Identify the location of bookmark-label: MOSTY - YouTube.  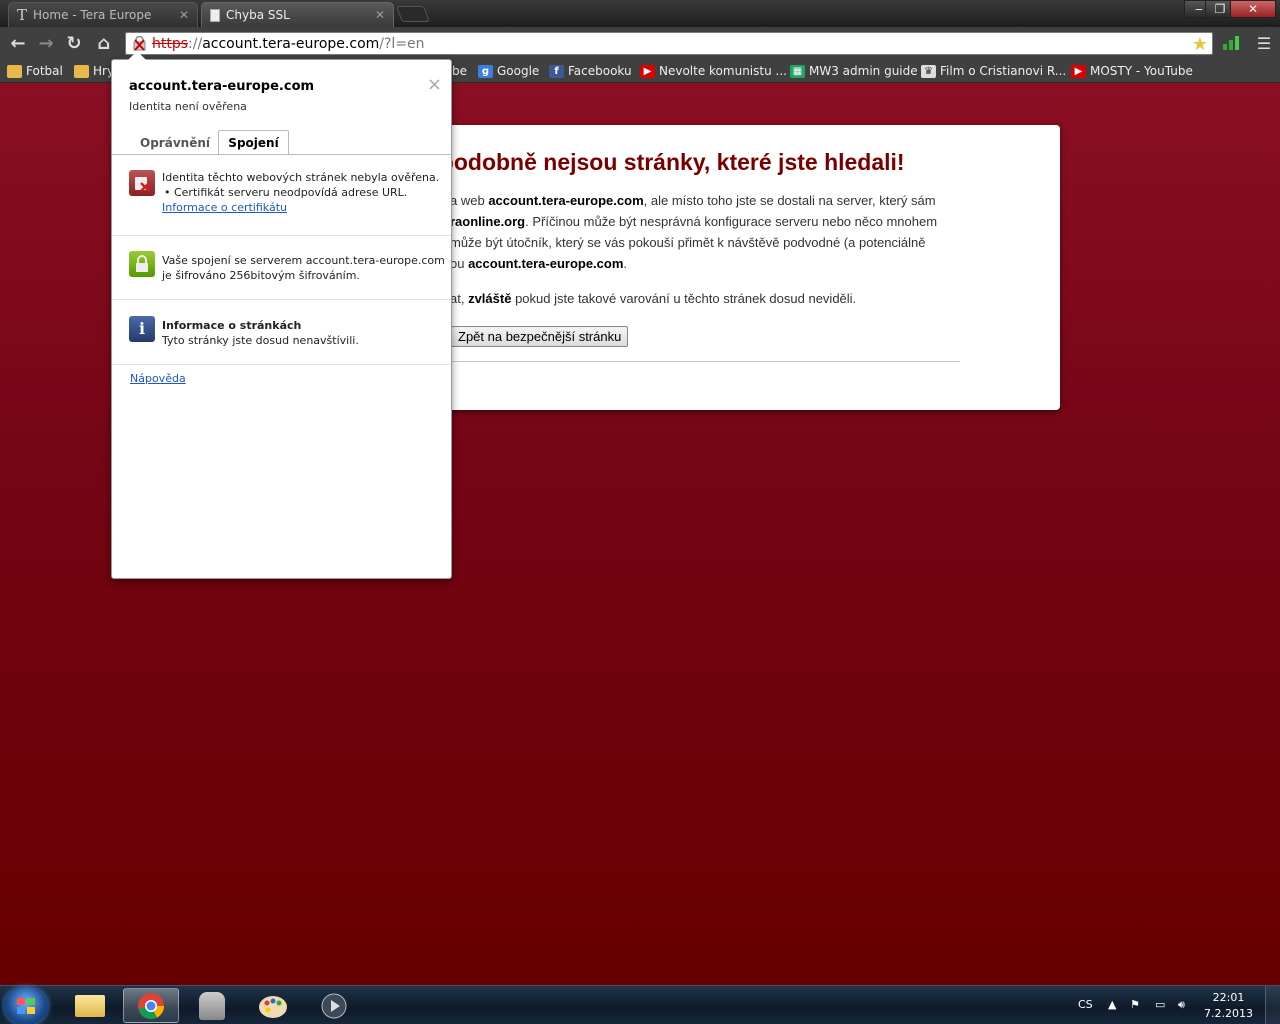
(1141, 71).